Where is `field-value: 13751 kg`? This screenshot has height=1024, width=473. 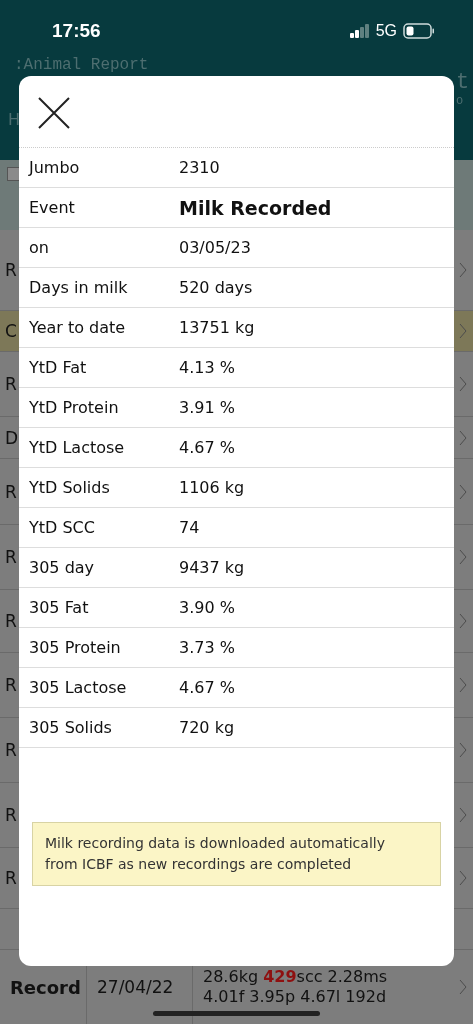
field-value: 13751 kg is located at coordinates (217, 327).